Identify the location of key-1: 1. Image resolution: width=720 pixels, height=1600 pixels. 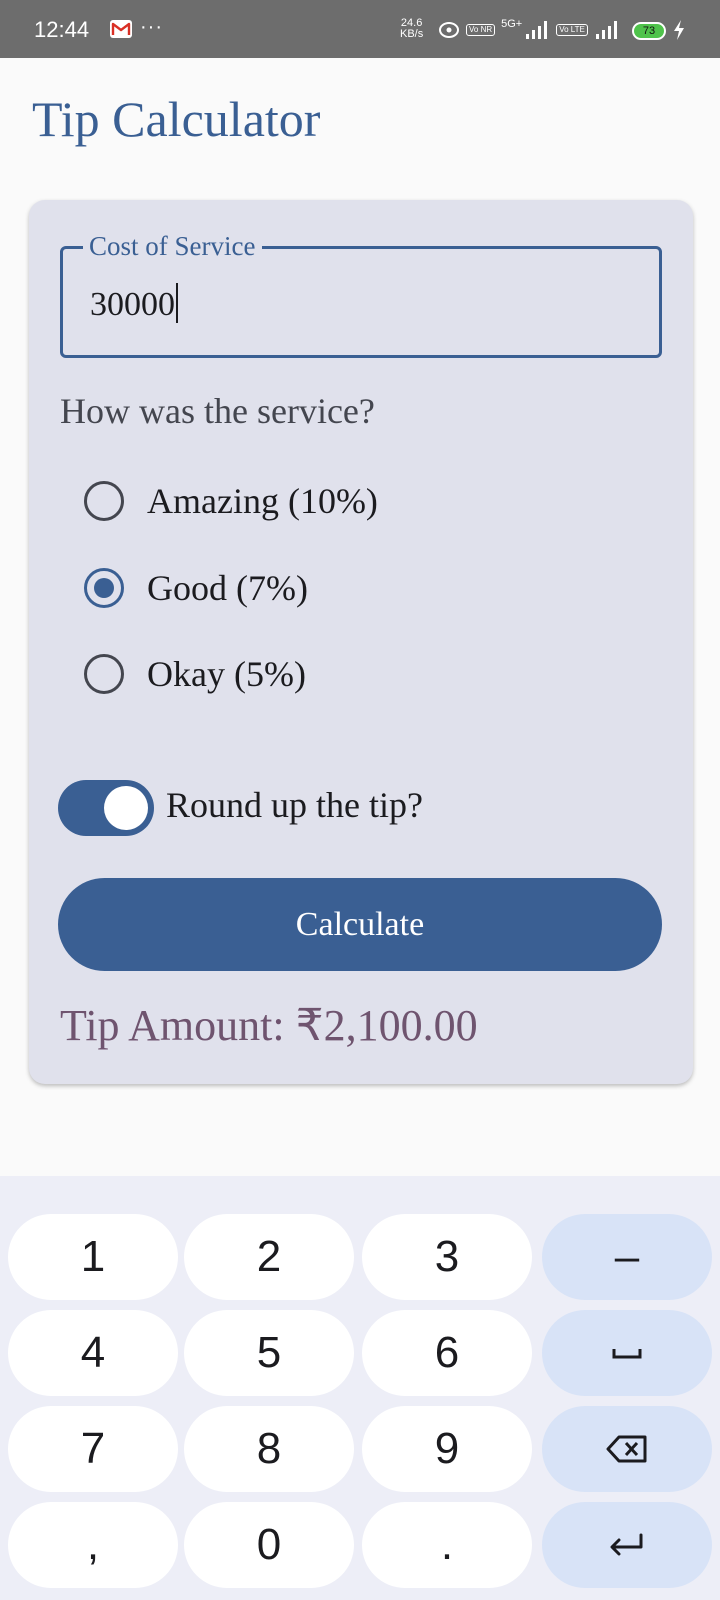
(93, 1257).